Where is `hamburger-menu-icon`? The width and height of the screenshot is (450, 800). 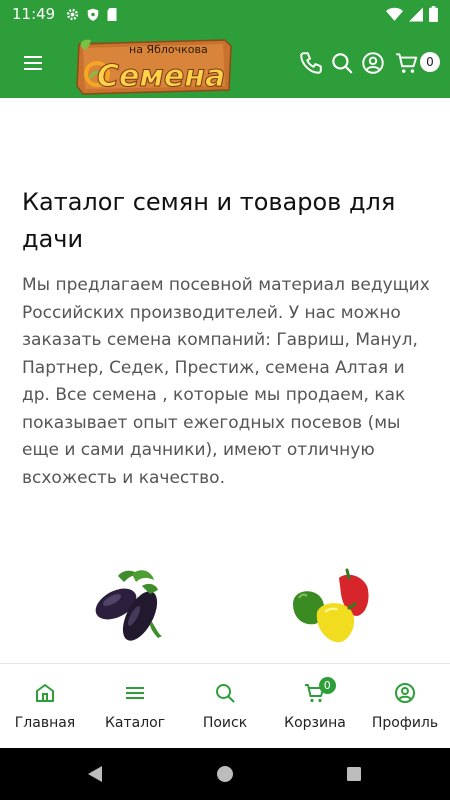 hamburger-menu-icon is located at coordinates (33, 63).